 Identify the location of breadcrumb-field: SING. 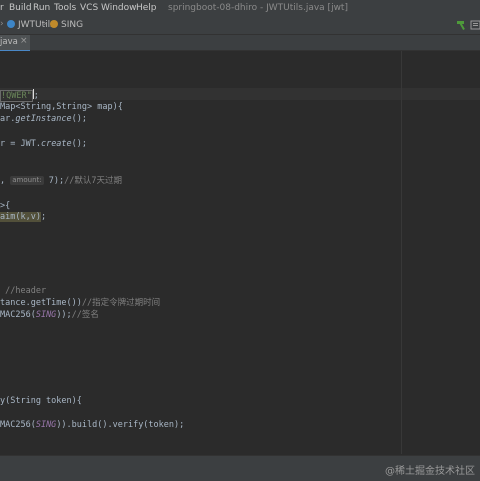
(66, 25).